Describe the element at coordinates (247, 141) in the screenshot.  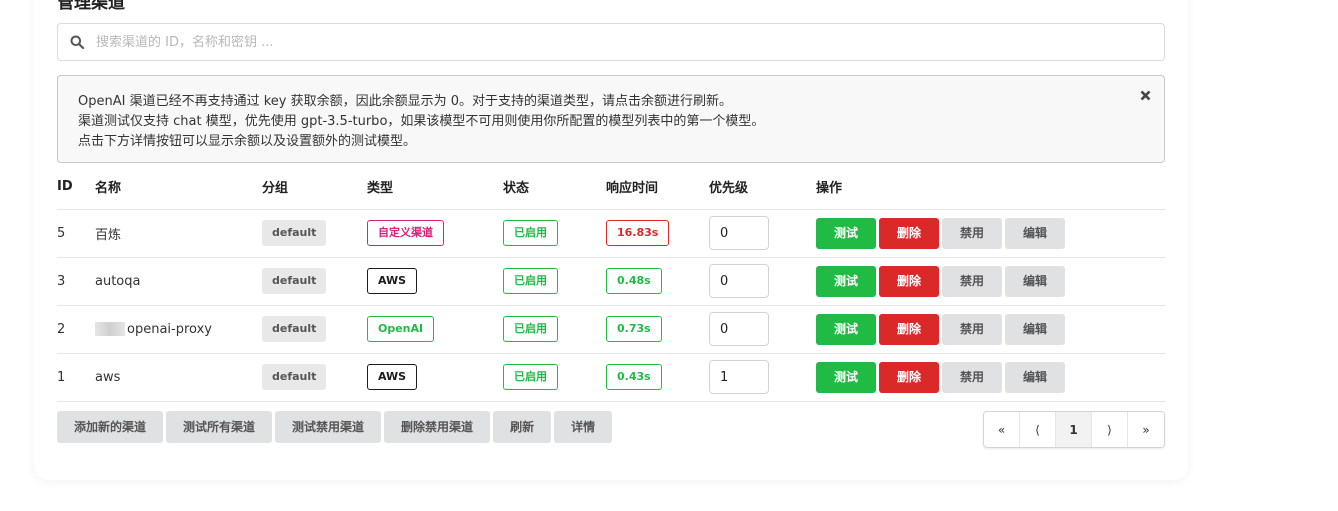
I see `notice-line: 点击下方详情按钮可以显示余额以及设置额外的测试模型。` at that location.